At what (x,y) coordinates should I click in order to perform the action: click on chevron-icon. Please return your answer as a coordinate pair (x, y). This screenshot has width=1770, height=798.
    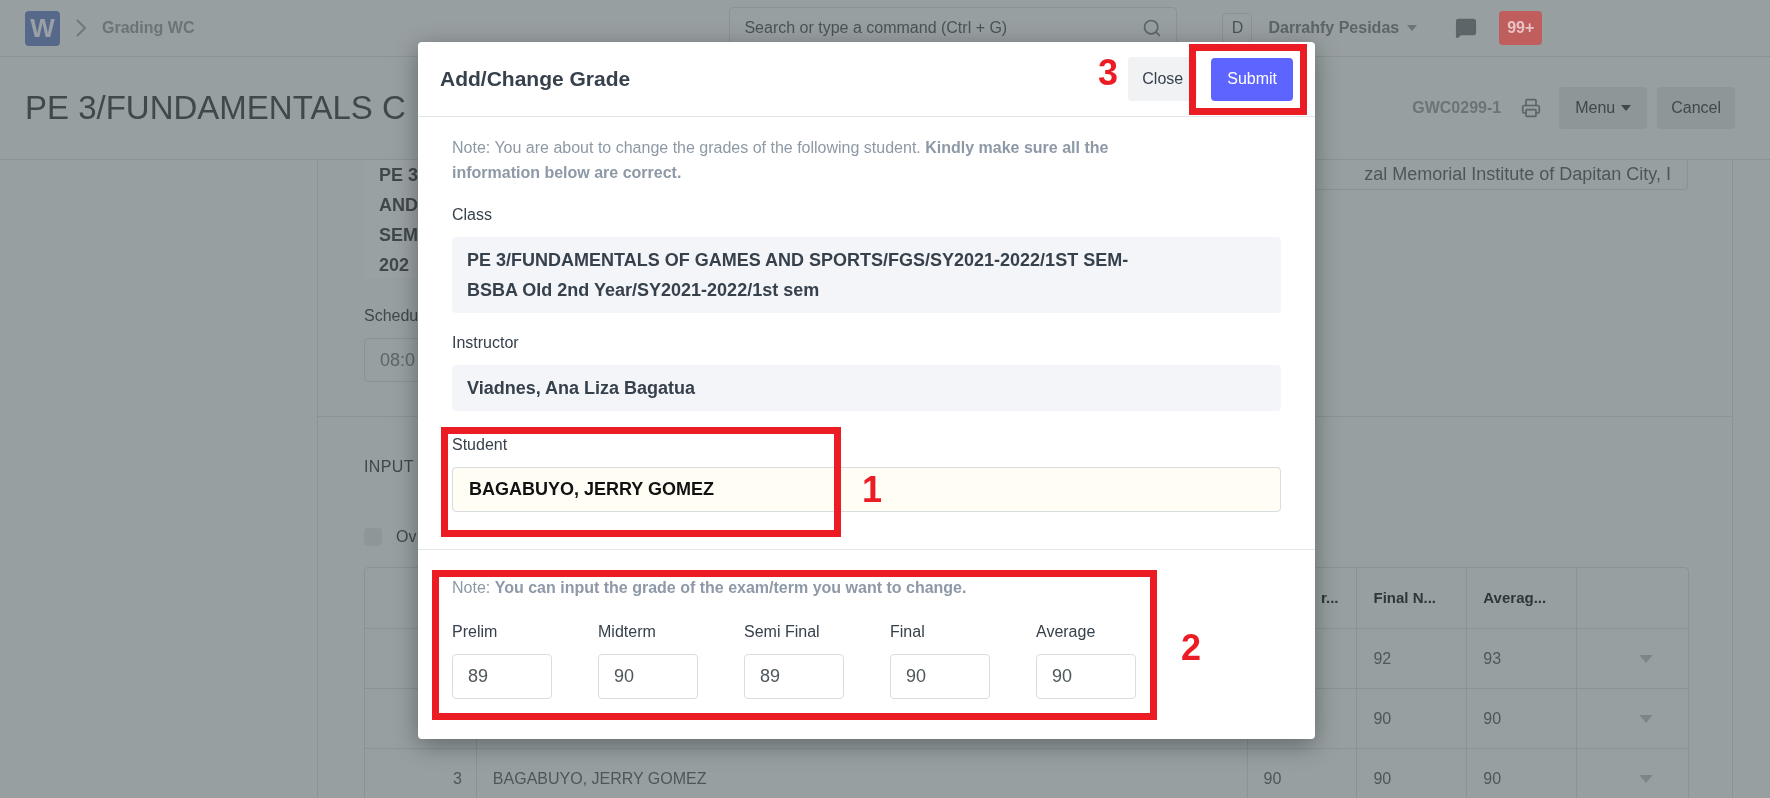
    Looking at the image, I should click on (81, 28).